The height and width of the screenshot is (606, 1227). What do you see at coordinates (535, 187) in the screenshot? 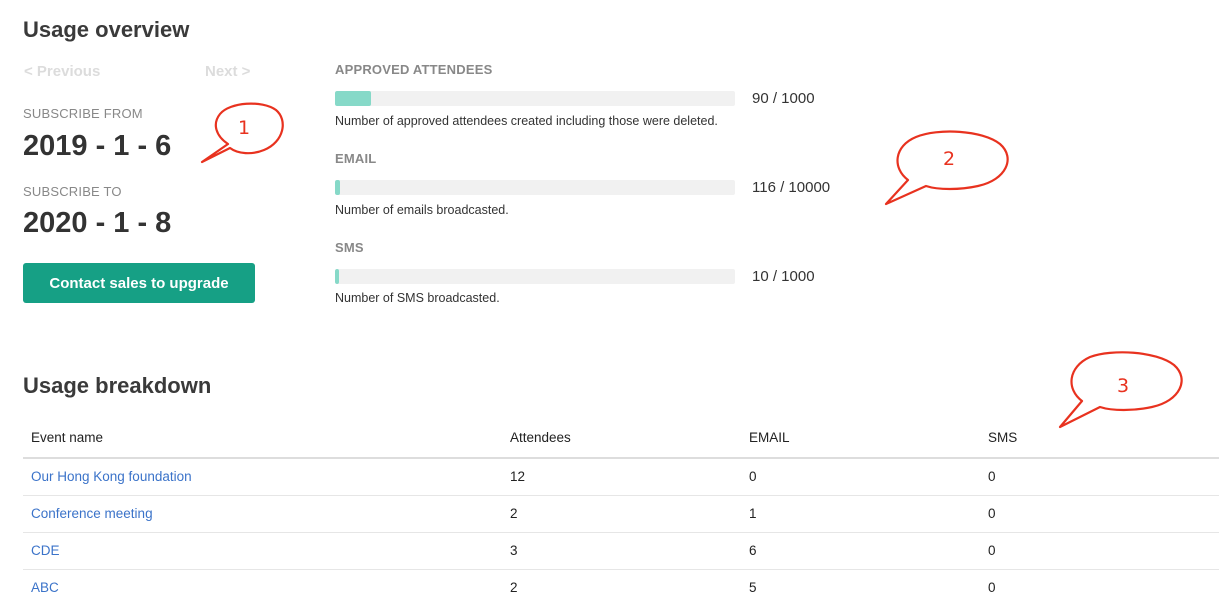
I see `email-bar` at bounding box center [535, 187].